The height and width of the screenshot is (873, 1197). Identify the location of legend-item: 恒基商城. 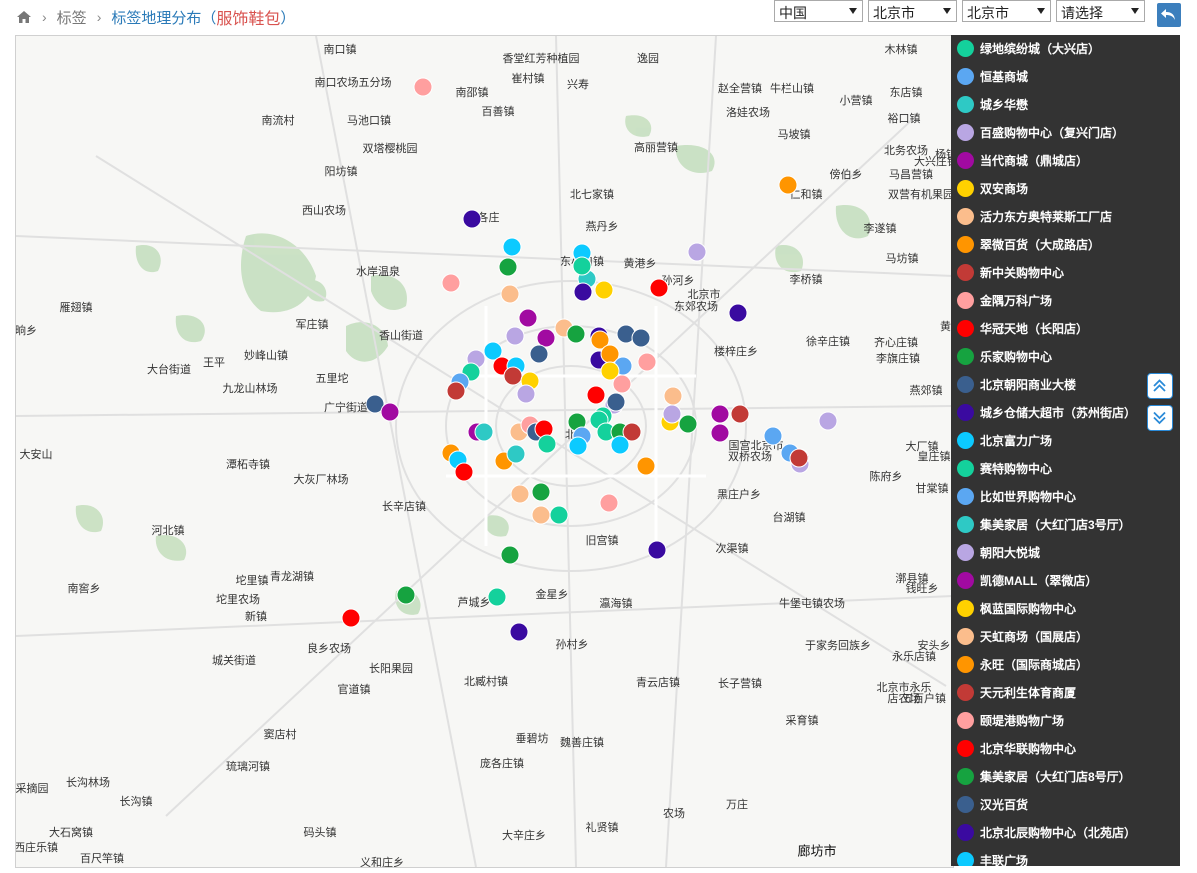
(992, 76).